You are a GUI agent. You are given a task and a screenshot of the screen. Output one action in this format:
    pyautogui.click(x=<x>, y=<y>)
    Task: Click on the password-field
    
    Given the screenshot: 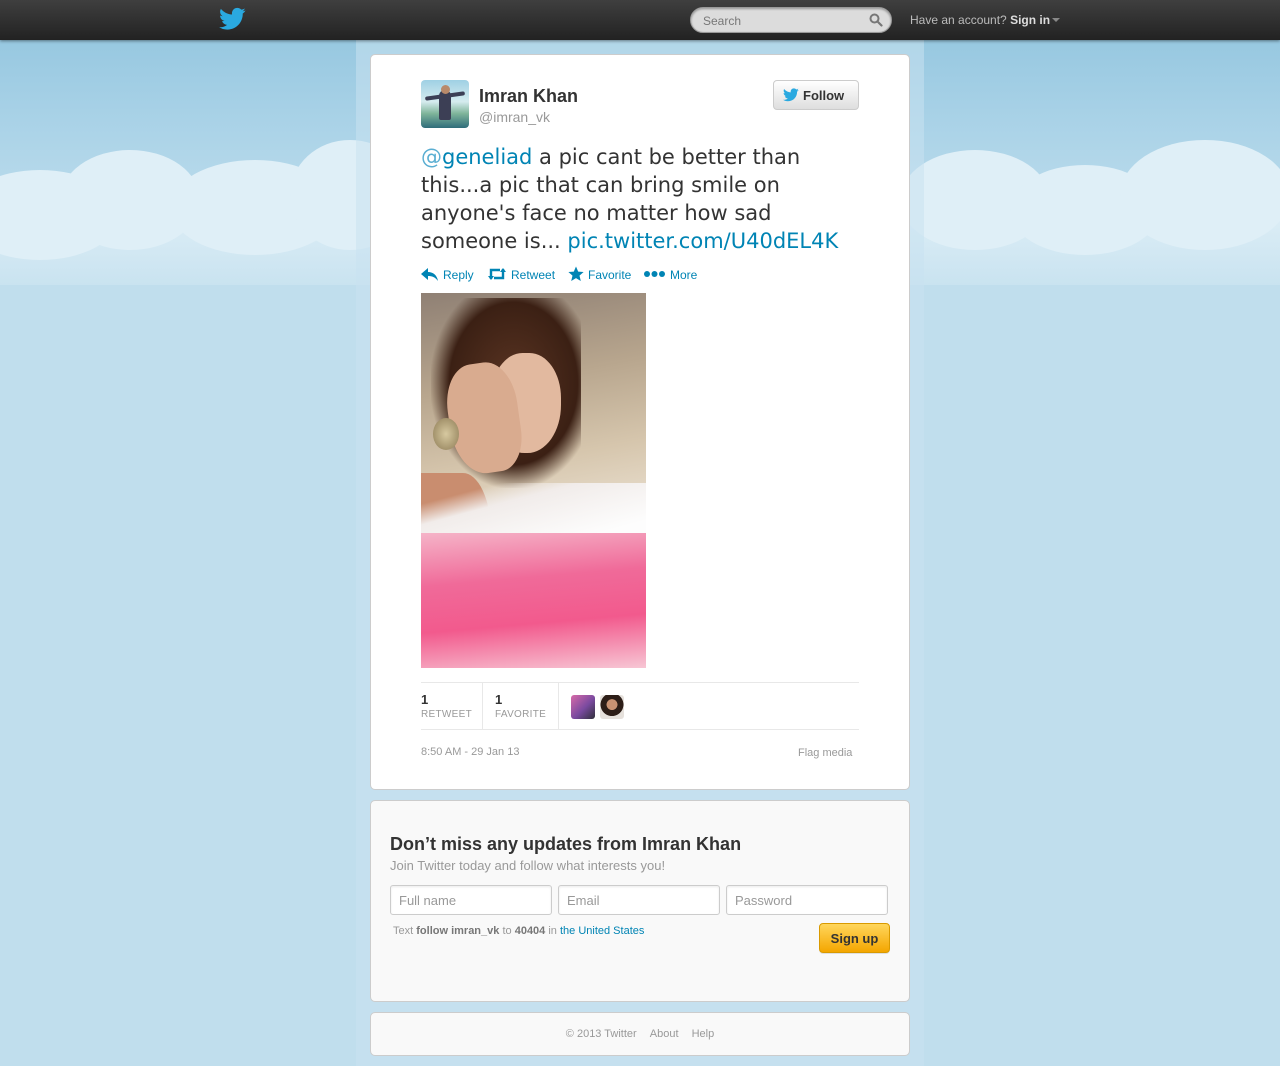 What is the action you would take?
    pyautogui.click(x=807, y=900)
    